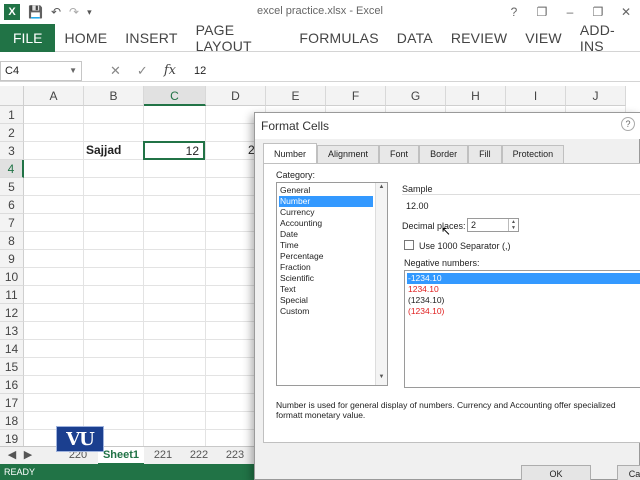  Describe the element at coordinates (12, 456) in the screenshot. I see `scroll-left-icon: ◀` at that location.